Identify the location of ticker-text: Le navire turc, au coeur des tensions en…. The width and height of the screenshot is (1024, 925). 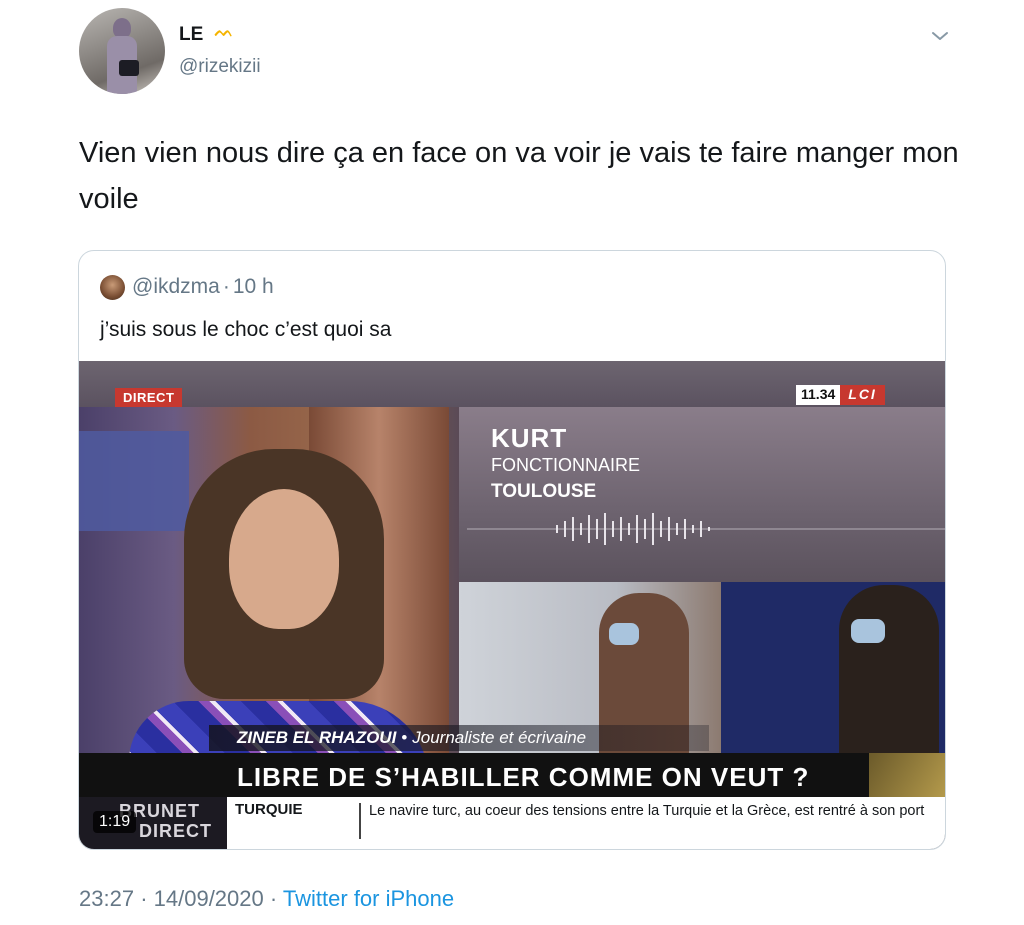
(647, 811).